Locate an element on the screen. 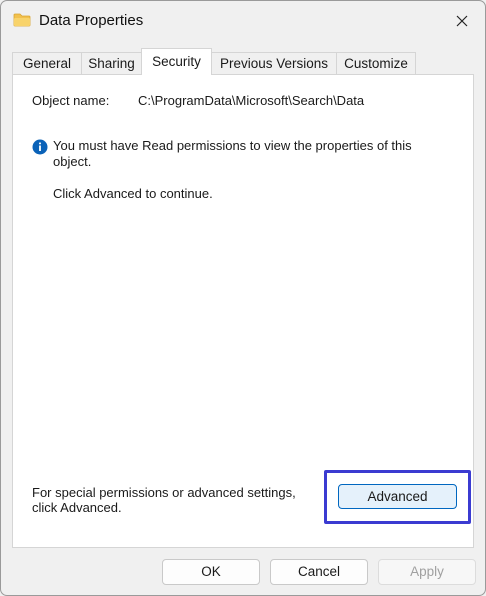 This screenshot has height=596, width=486. close-button is located at coordinates (462, 21).